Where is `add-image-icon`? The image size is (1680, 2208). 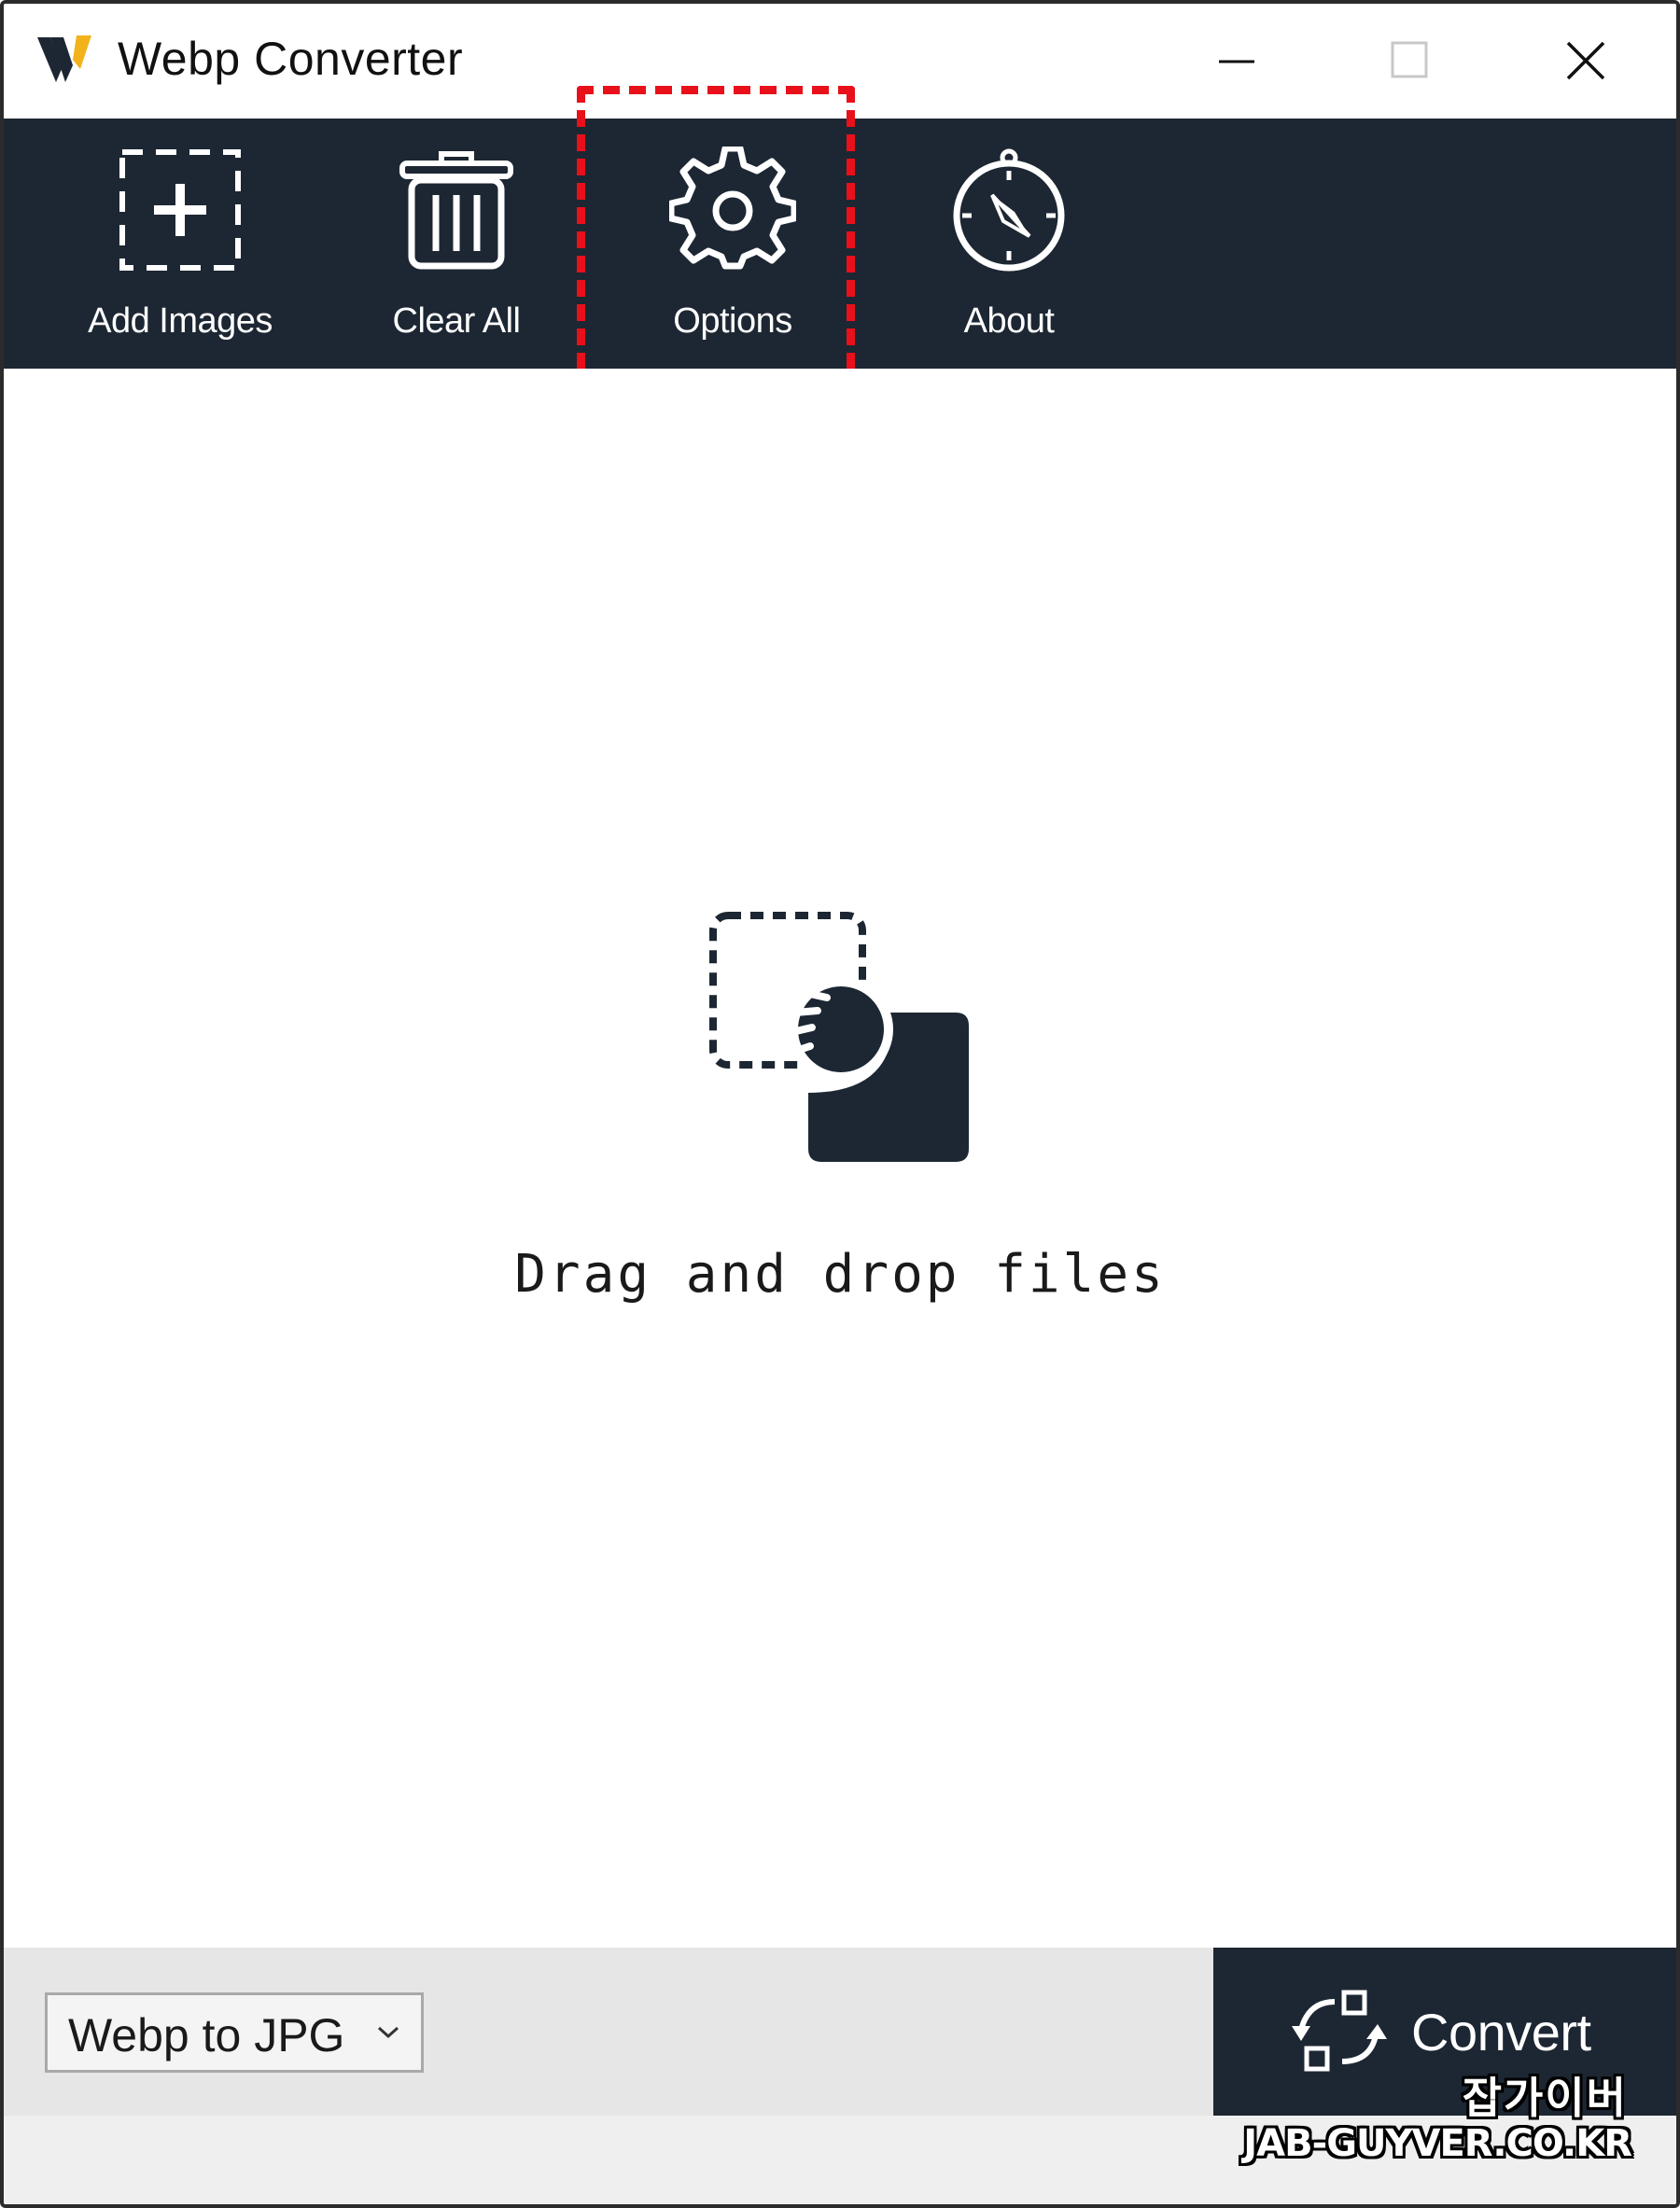 add-image-icon is located at coordinates (180, 210).